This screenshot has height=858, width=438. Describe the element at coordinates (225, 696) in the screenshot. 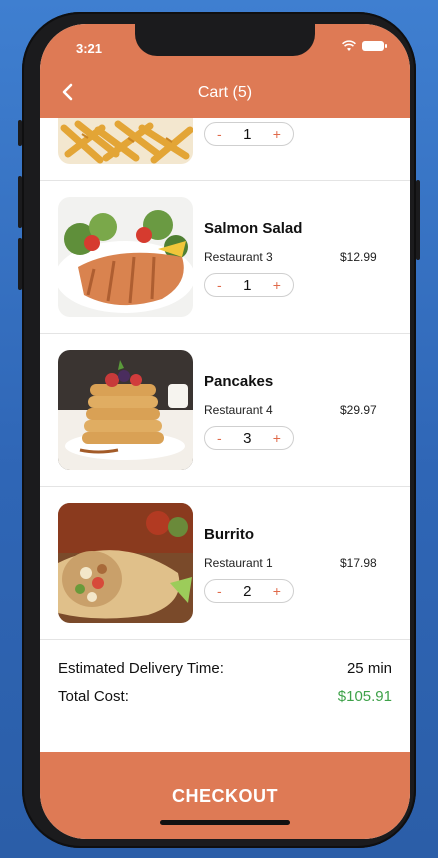

I see `total-cost-row: Total Cost: $105.91` at that location.